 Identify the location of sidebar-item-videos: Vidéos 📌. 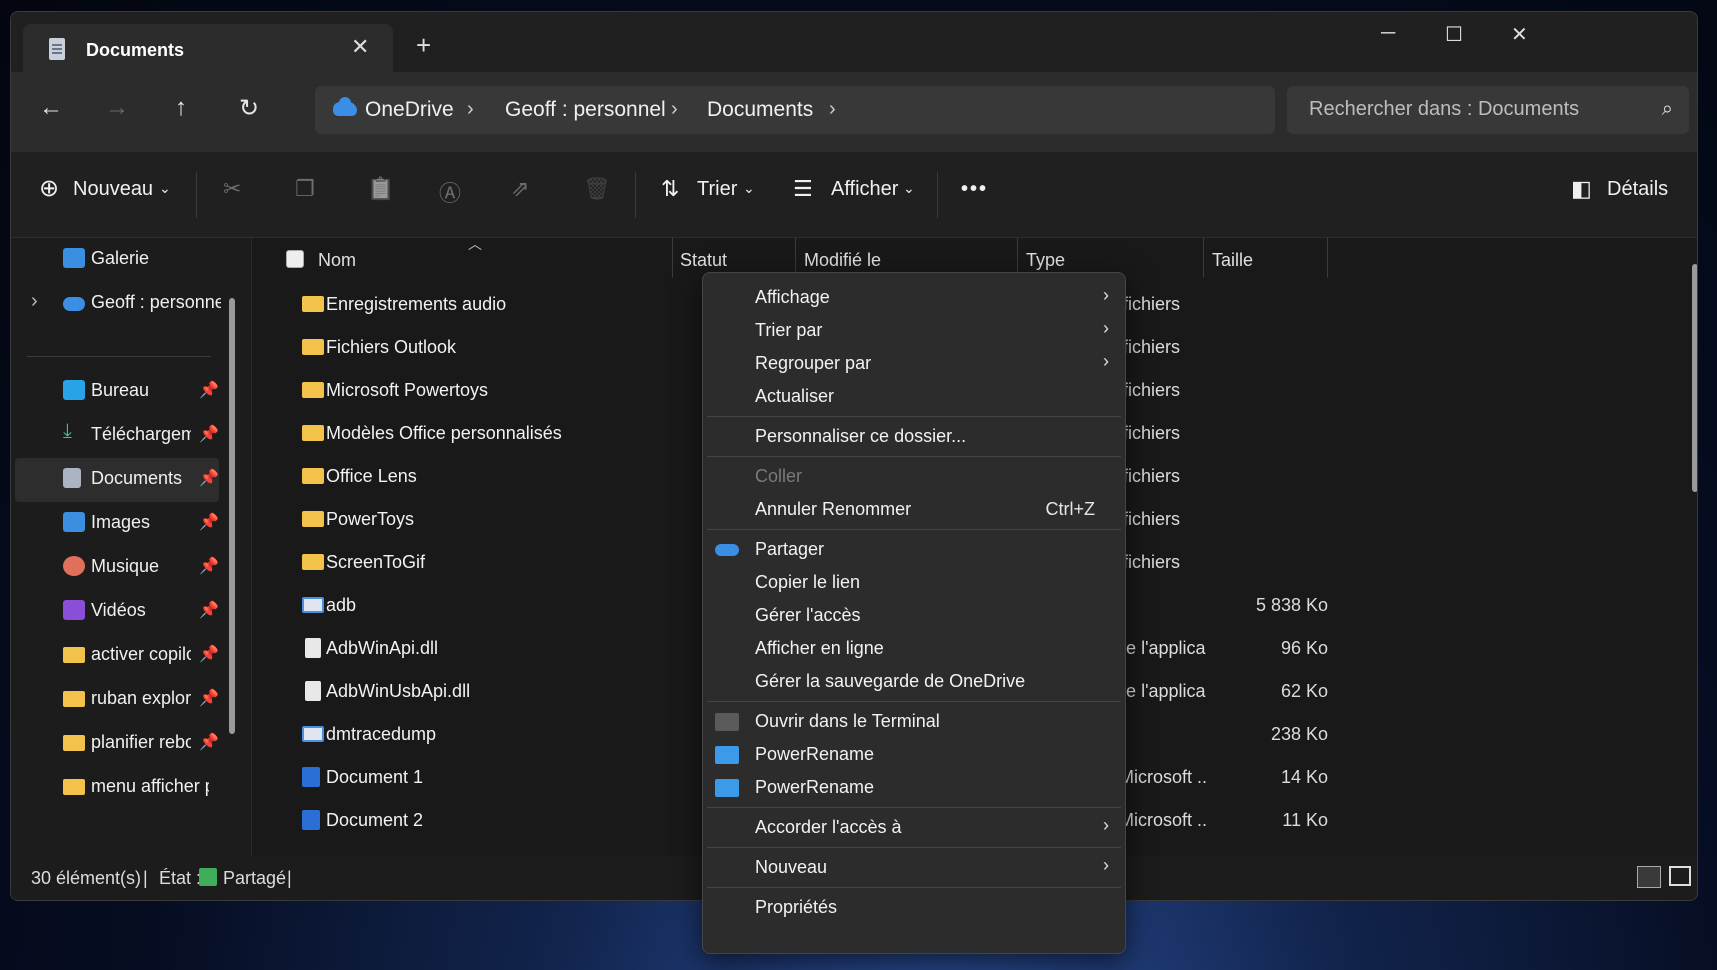
(116, 612).